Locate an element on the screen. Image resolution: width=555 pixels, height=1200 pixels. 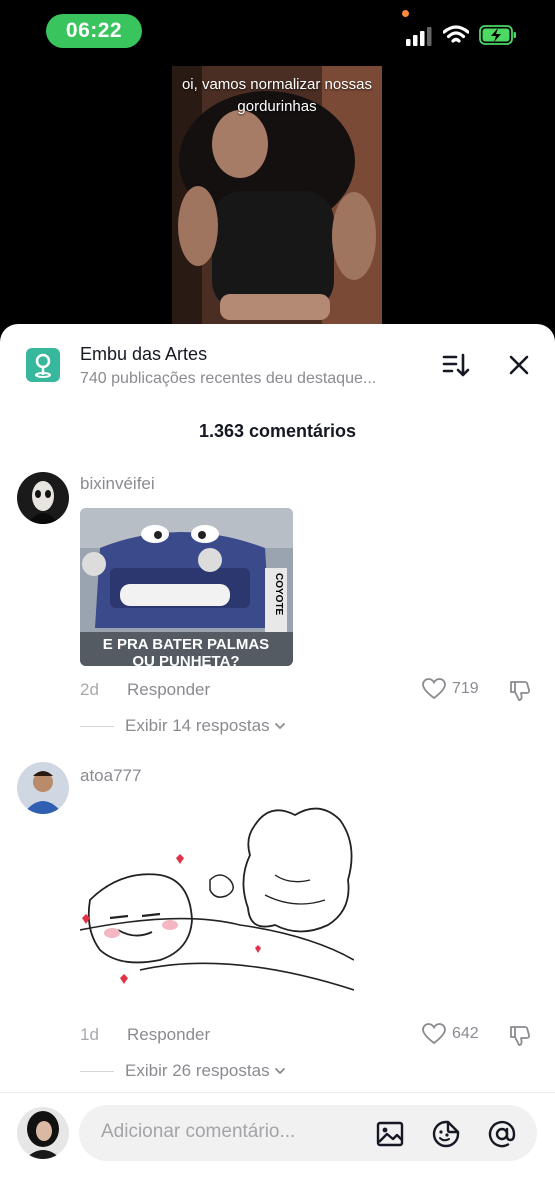
view-replies-label: Exibir 26 respostas is located at coordinates (197, 1070).